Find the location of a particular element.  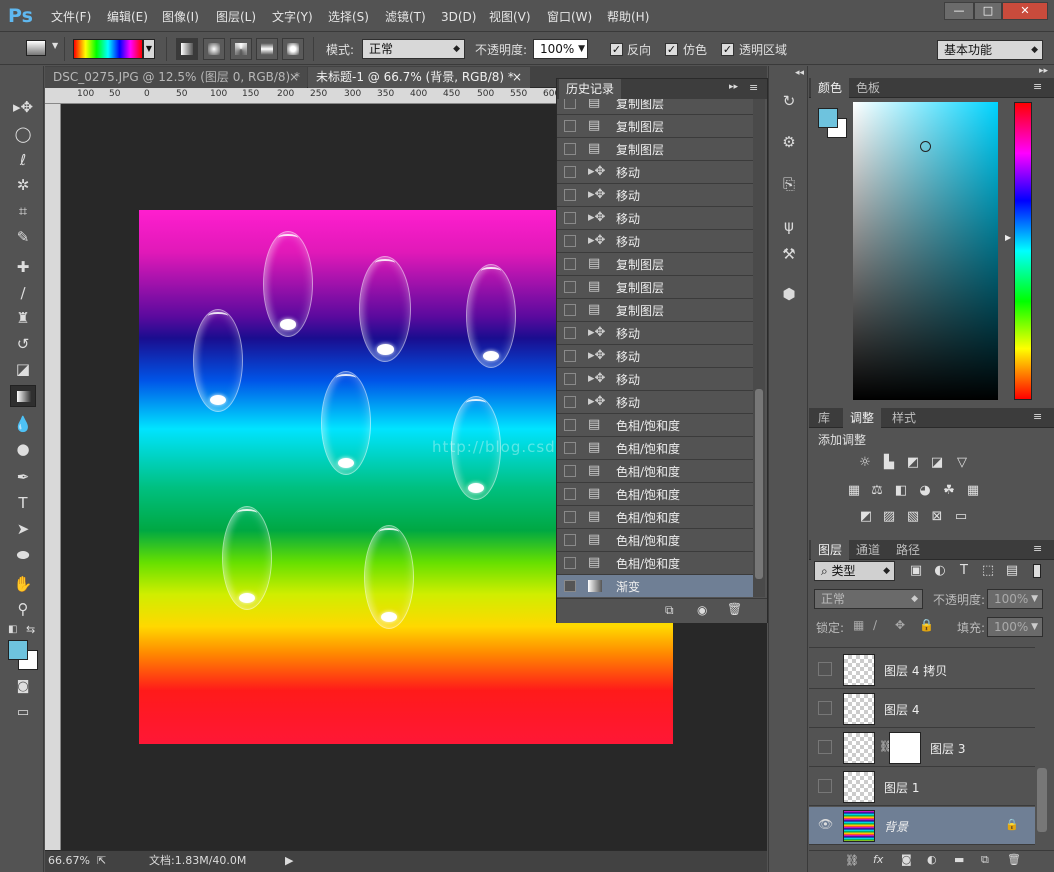

brush-tool-icon: ∕ is located at coordinates (23, 293).